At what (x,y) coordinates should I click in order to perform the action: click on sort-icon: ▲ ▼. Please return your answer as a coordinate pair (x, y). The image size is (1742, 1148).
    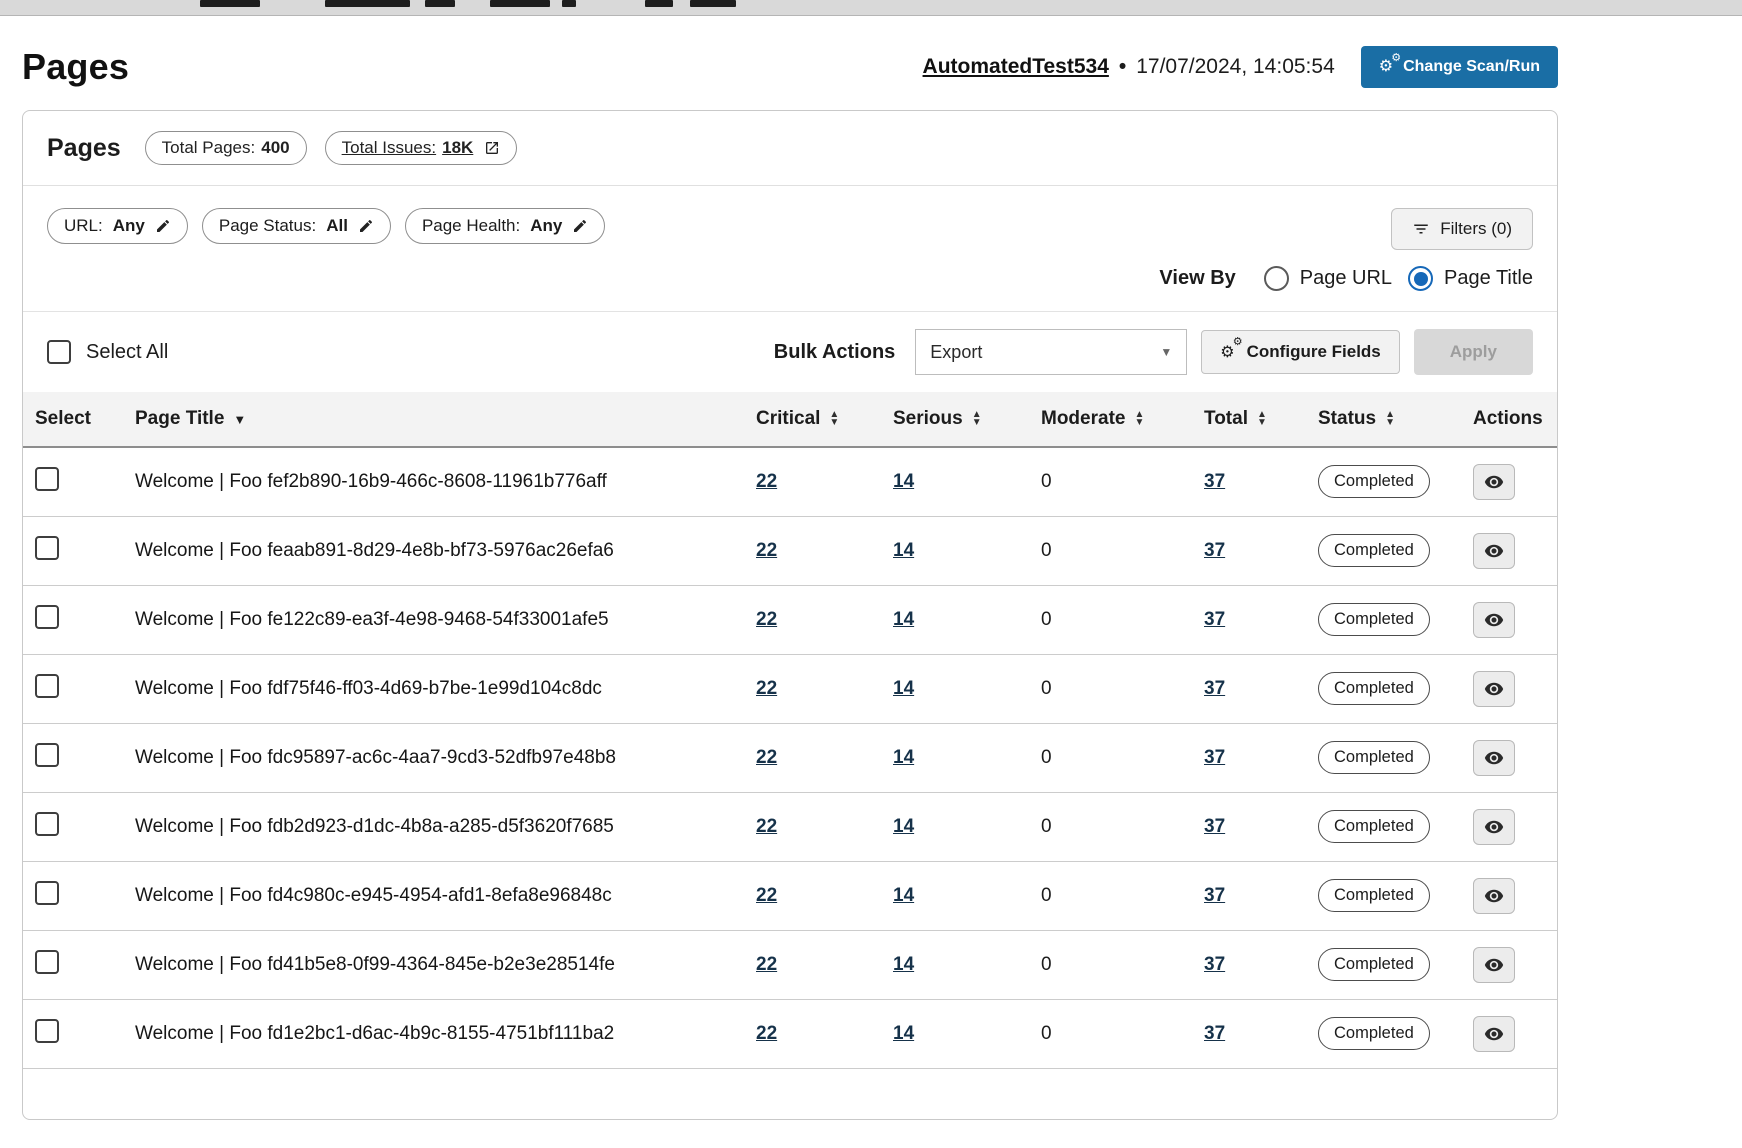
    Looking at the image, I should click on (1139, 418).